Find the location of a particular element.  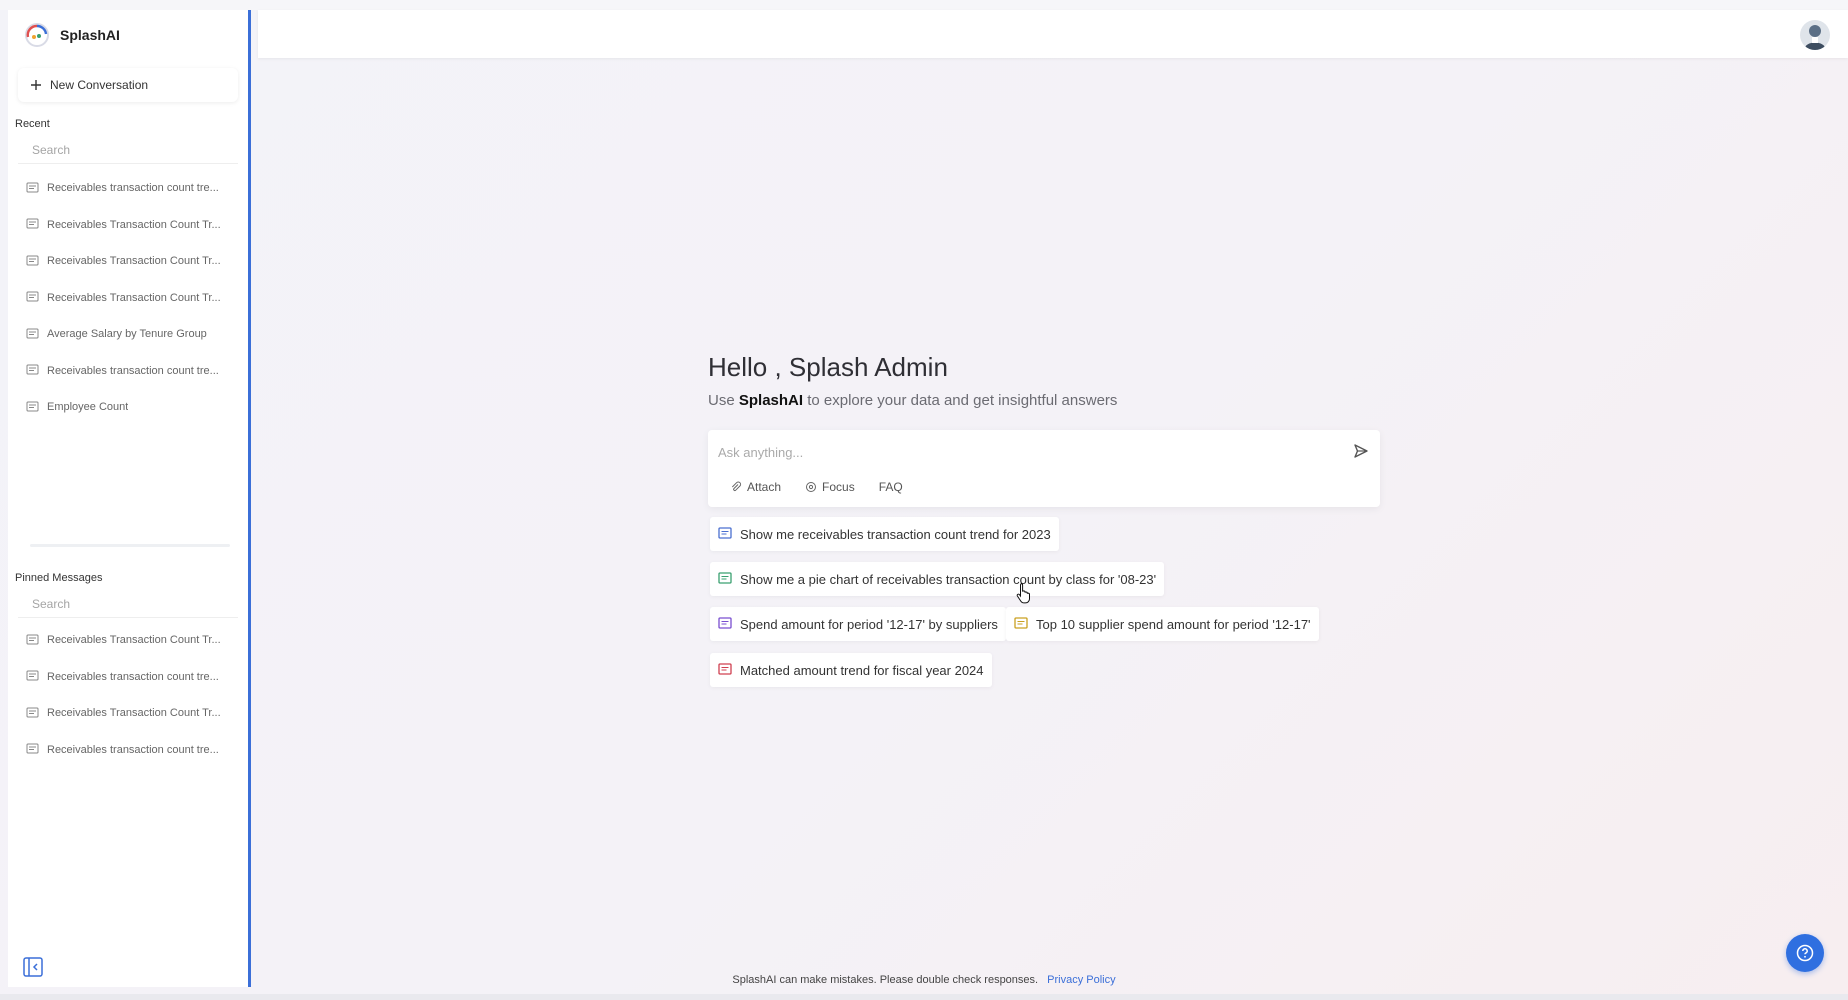

question-icon is located at coordinates (1805, 953).